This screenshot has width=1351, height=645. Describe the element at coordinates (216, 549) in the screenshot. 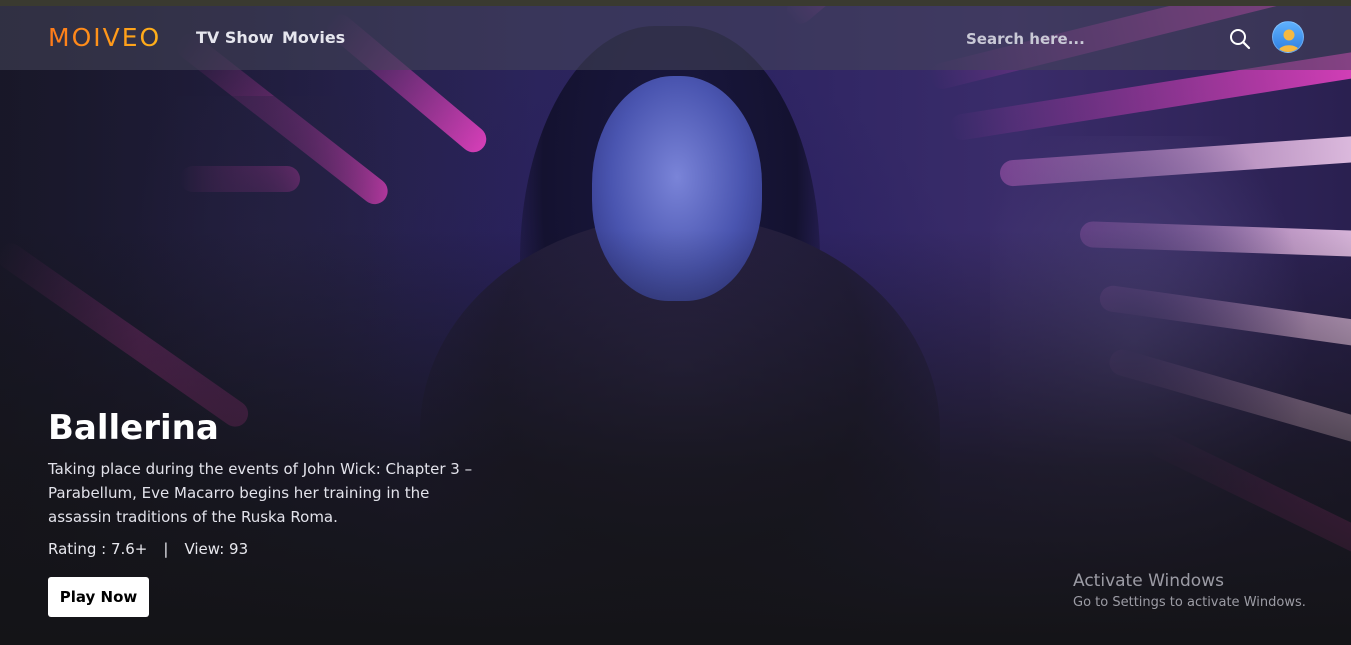

I see `views-label: View: 93` at that location.